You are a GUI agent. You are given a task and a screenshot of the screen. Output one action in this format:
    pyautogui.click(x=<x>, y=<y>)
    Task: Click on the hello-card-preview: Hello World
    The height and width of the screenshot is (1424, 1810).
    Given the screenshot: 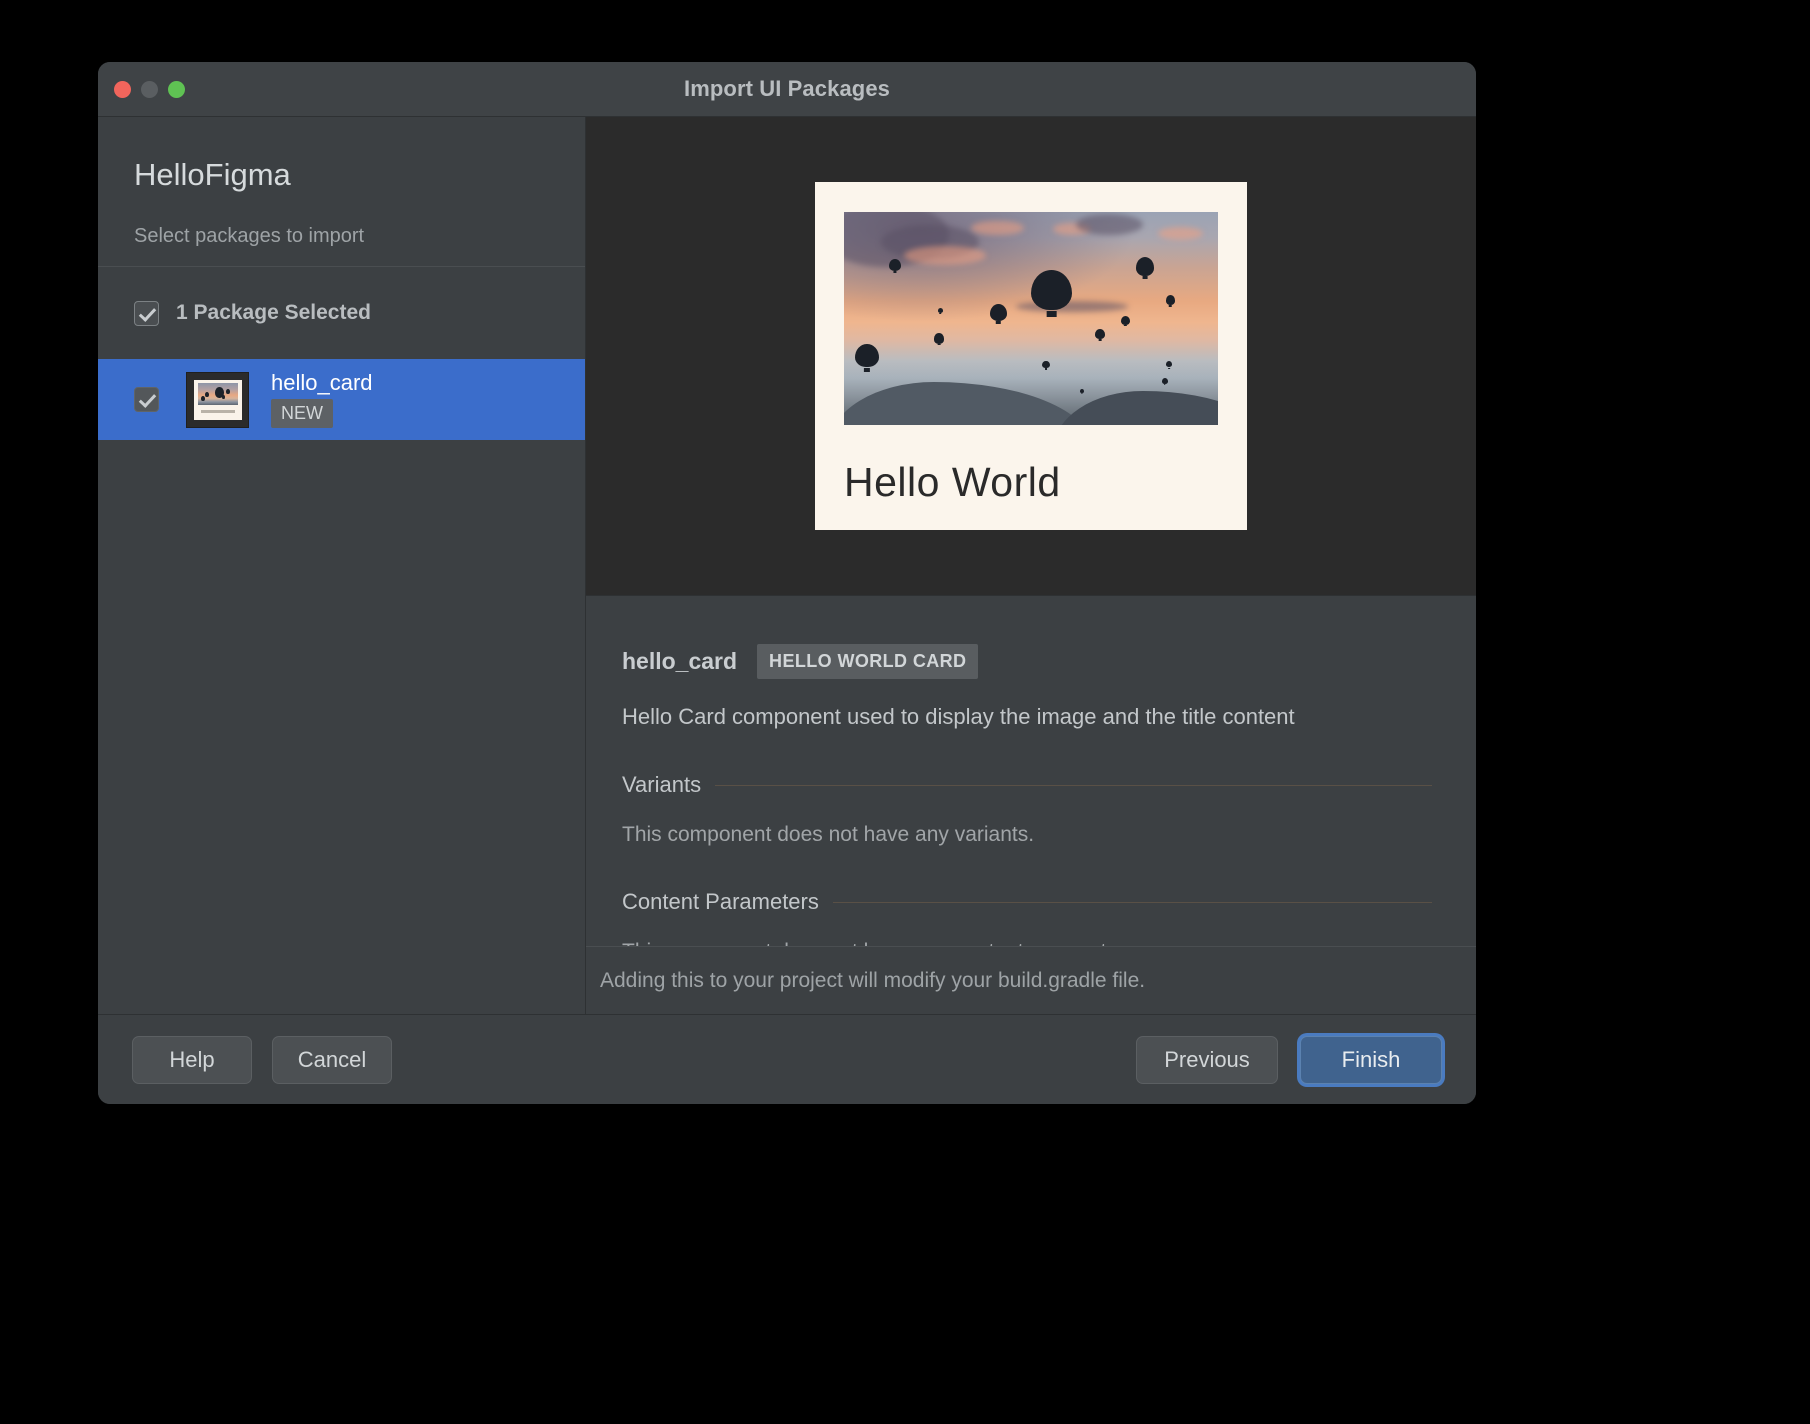 What is the action you would take?
    pyautogui.click(x=1031, y=356)
    